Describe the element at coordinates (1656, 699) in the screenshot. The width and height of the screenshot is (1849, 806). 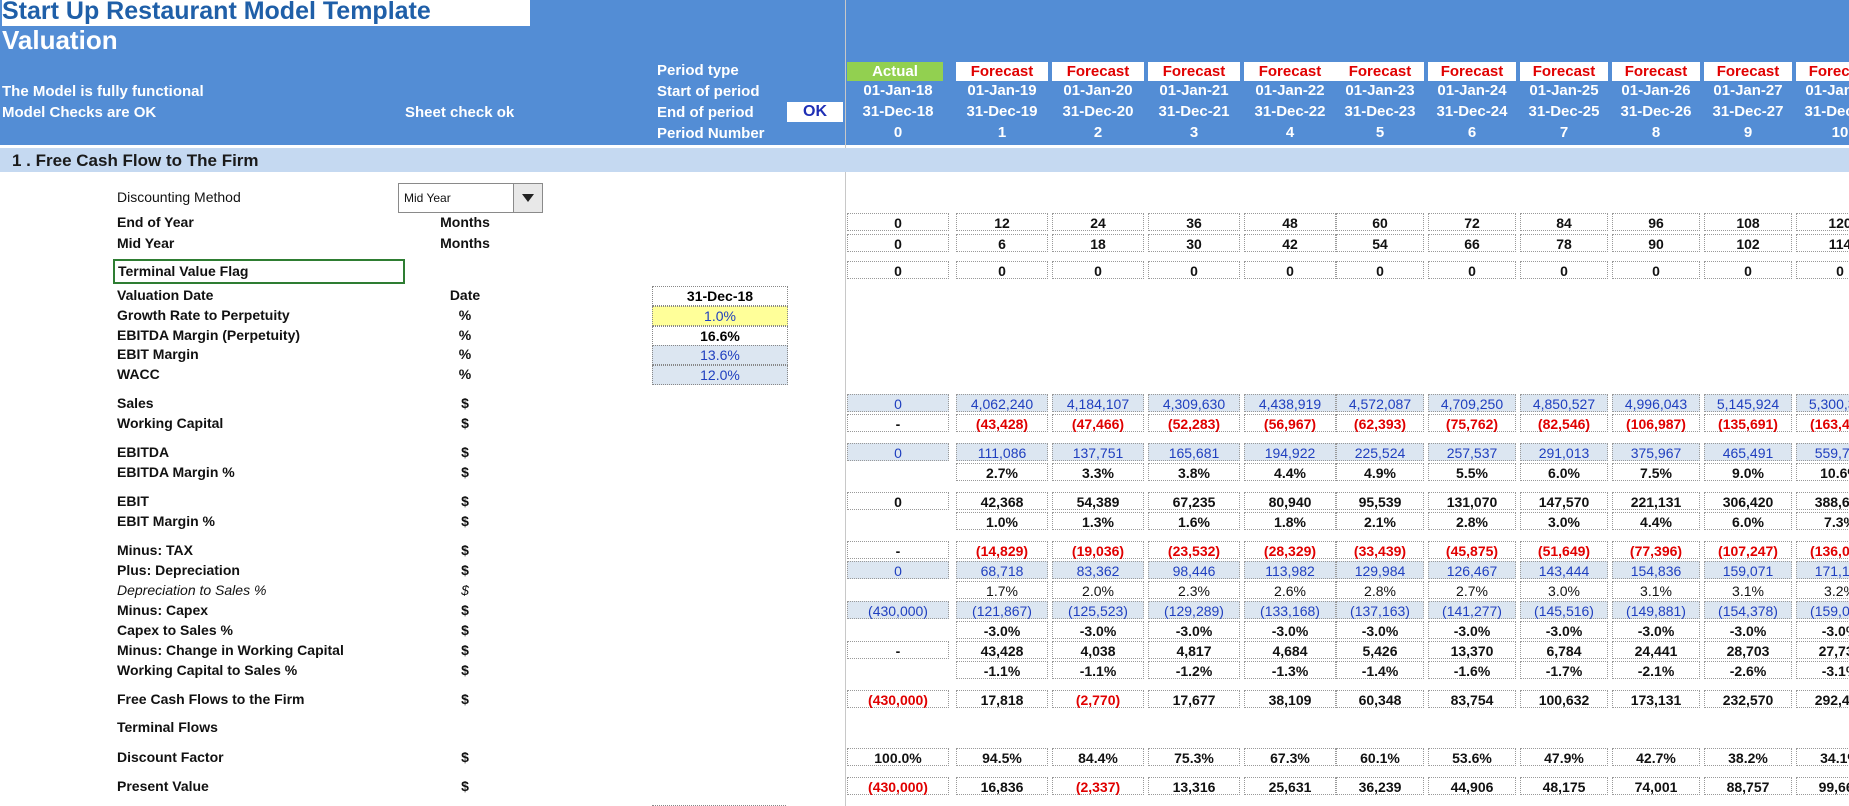
I see `cell-free-cash-flows-to-the-firm-8: 173,131` at that location.